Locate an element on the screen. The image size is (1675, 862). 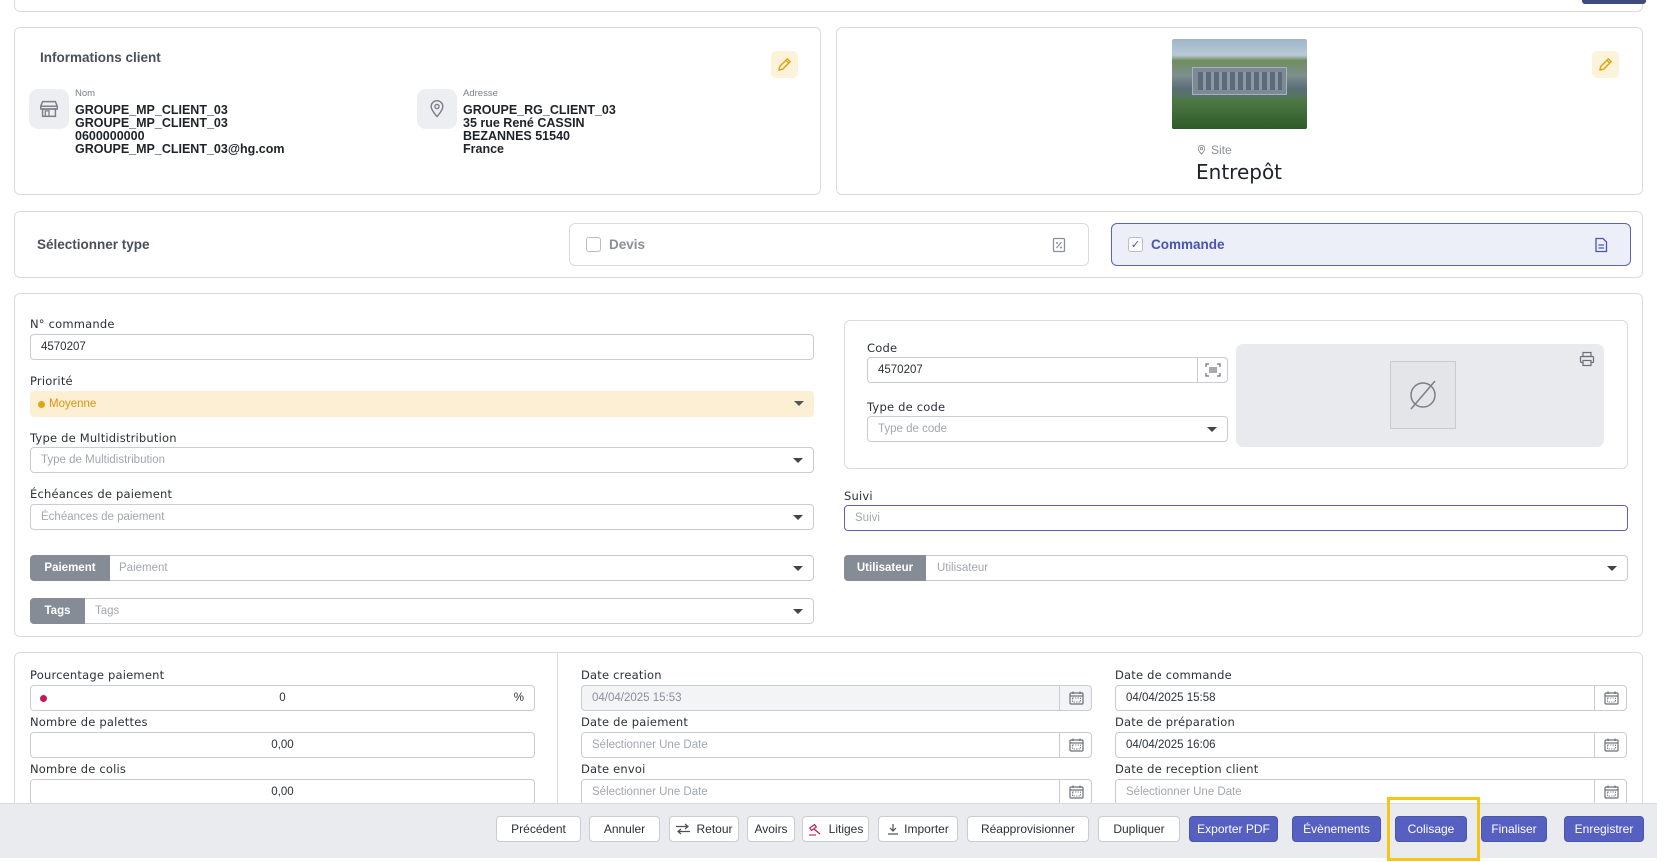
pourcentage-unit: % is located at coordinates (518, 698).